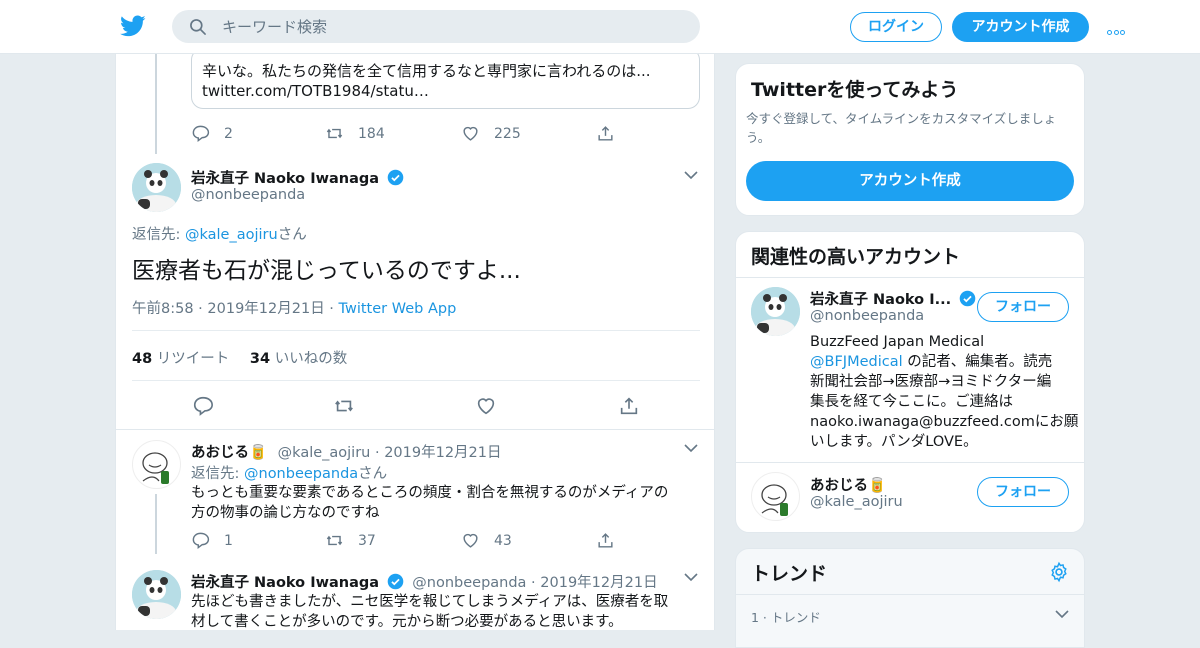  What do you see at coordinates (855, 90) in the screenshot?
I see `signup-card-title: Twitterを使ってみよう` at bounding box center [855, 90].